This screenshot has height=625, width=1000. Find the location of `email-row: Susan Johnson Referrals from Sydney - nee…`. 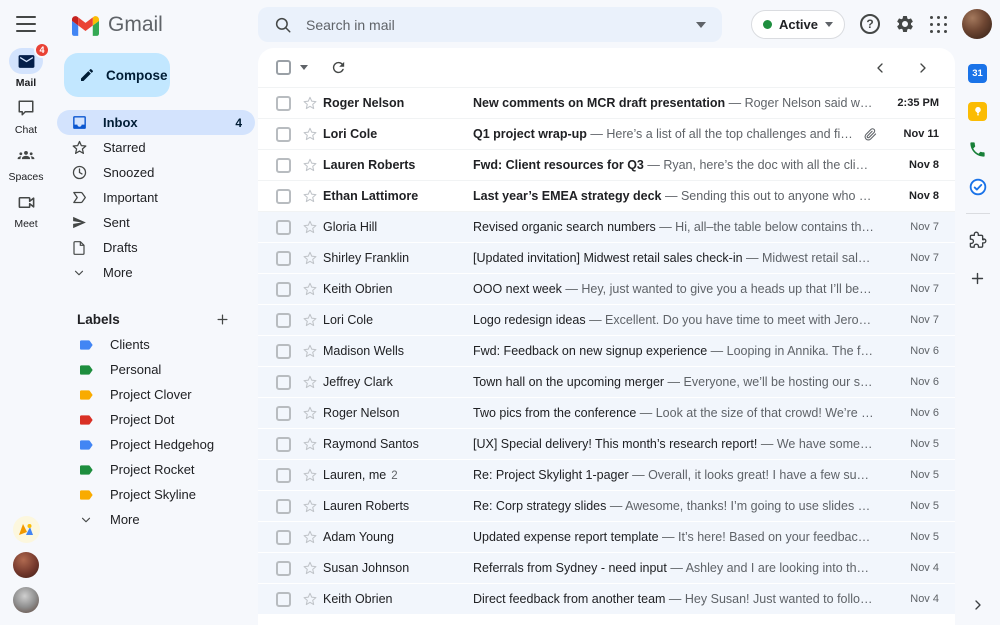

email-row: Susan Johnson Referrals from Sydney - nee… is located at coordinates (606, 568).